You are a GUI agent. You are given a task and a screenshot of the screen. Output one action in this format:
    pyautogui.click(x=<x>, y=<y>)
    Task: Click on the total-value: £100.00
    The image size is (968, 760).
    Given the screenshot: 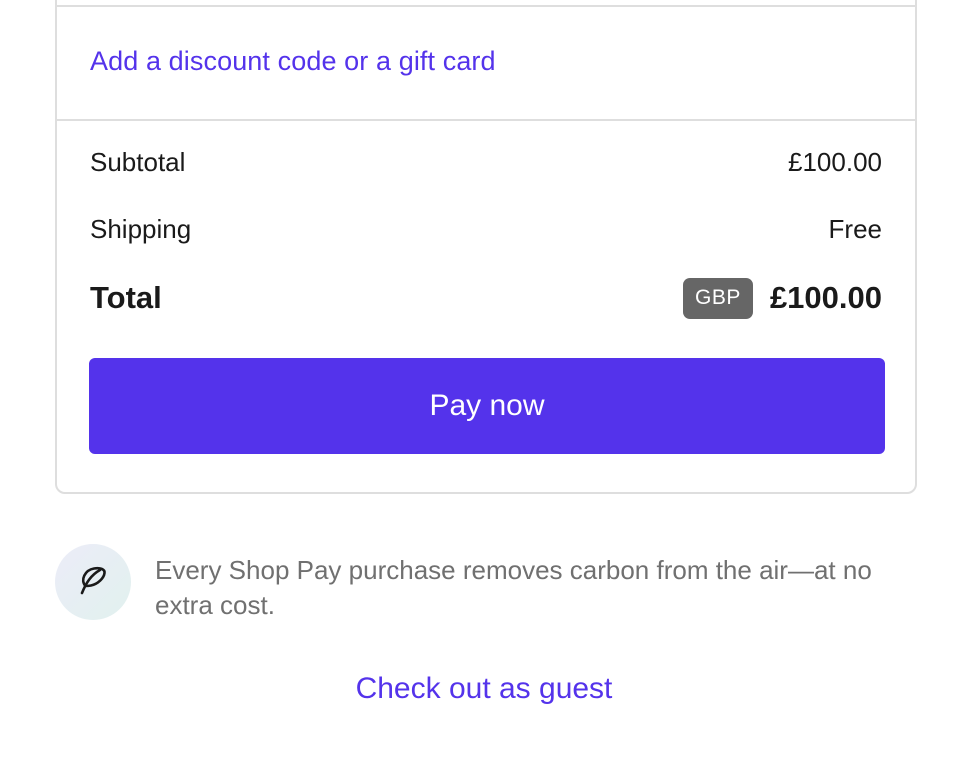 What is the action you would take?
    pyautogui.click(x=825, y=297)
    